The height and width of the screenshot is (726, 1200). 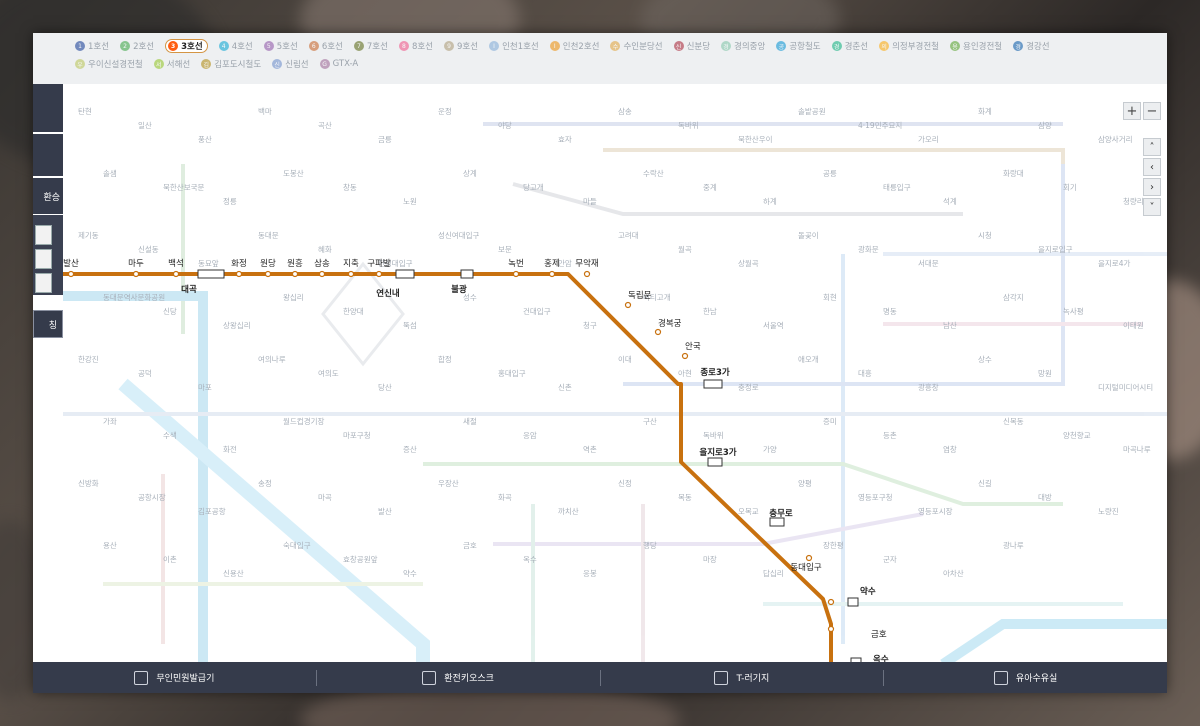 I want to click on line-filter-chip: 경 경의중앙, so click(x=743, y=46).